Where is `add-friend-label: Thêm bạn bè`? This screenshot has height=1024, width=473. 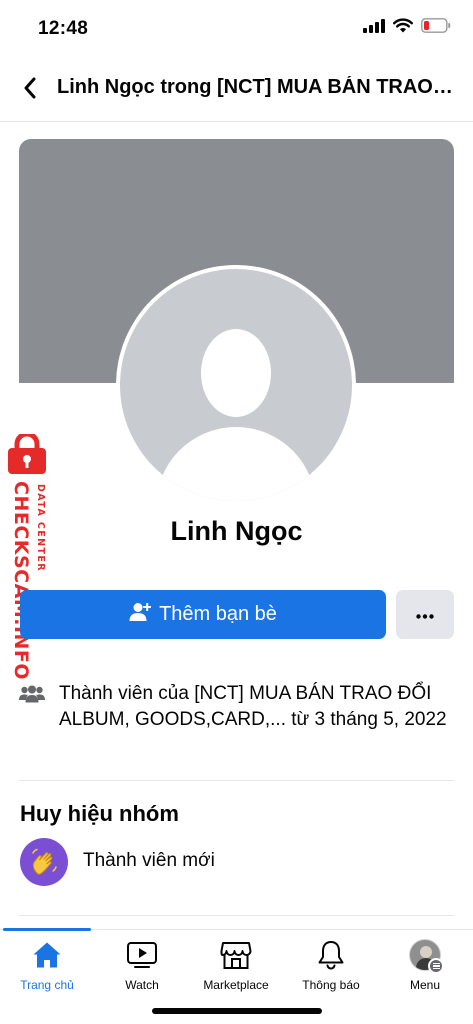 add-friend-label: Thêm bạn bè is located at coordinates (218, 614).